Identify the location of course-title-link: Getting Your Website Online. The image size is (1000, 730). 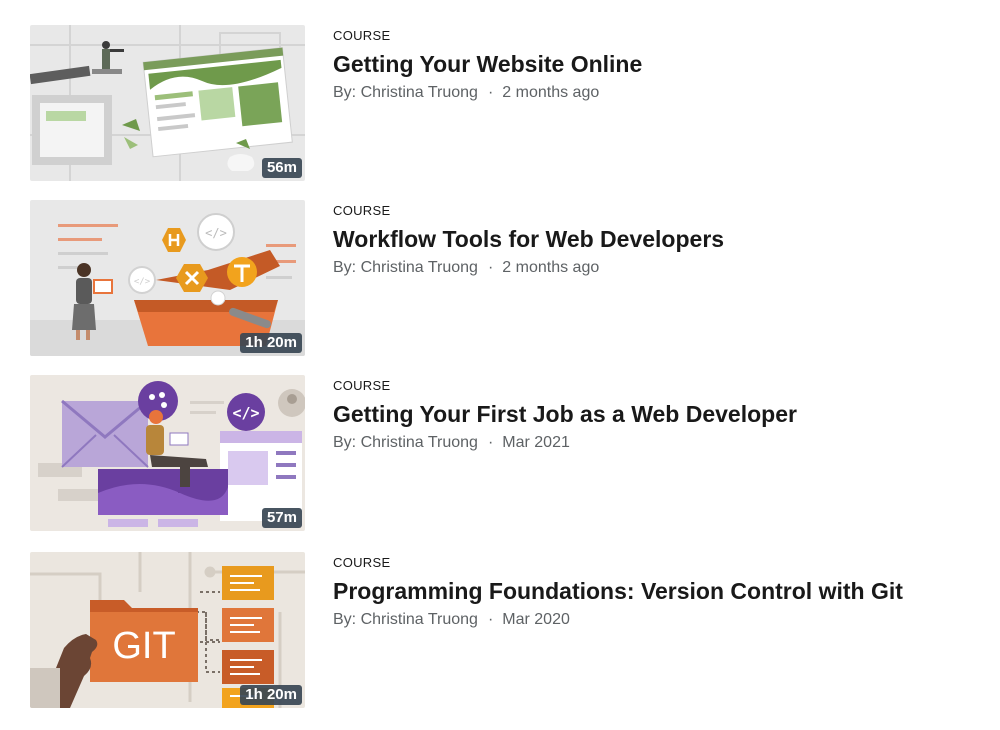
(648, 64).